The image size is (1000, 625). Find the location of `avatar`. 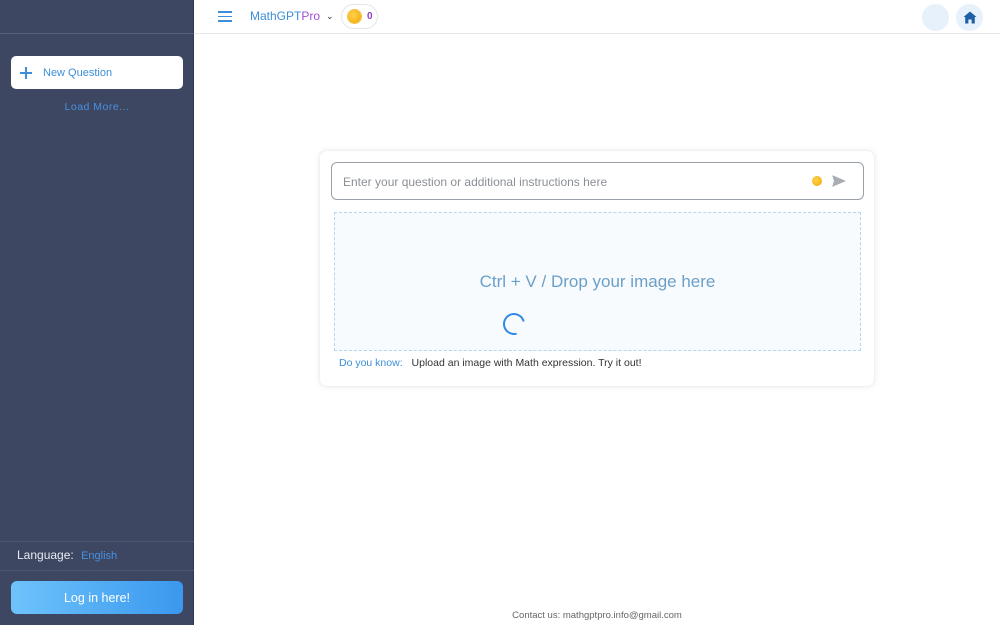

avatar is located at coordinates (935, 17).